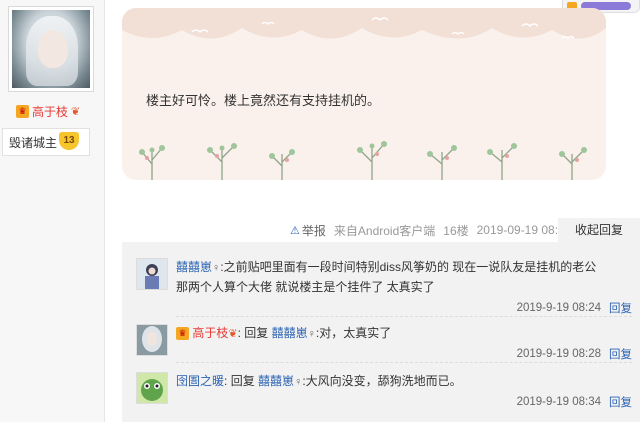 This screenshot has height=422, width=640. Describe the element at coordinates (456, 230) in the screenshot. I see `post-floor: 16楼` at that location.